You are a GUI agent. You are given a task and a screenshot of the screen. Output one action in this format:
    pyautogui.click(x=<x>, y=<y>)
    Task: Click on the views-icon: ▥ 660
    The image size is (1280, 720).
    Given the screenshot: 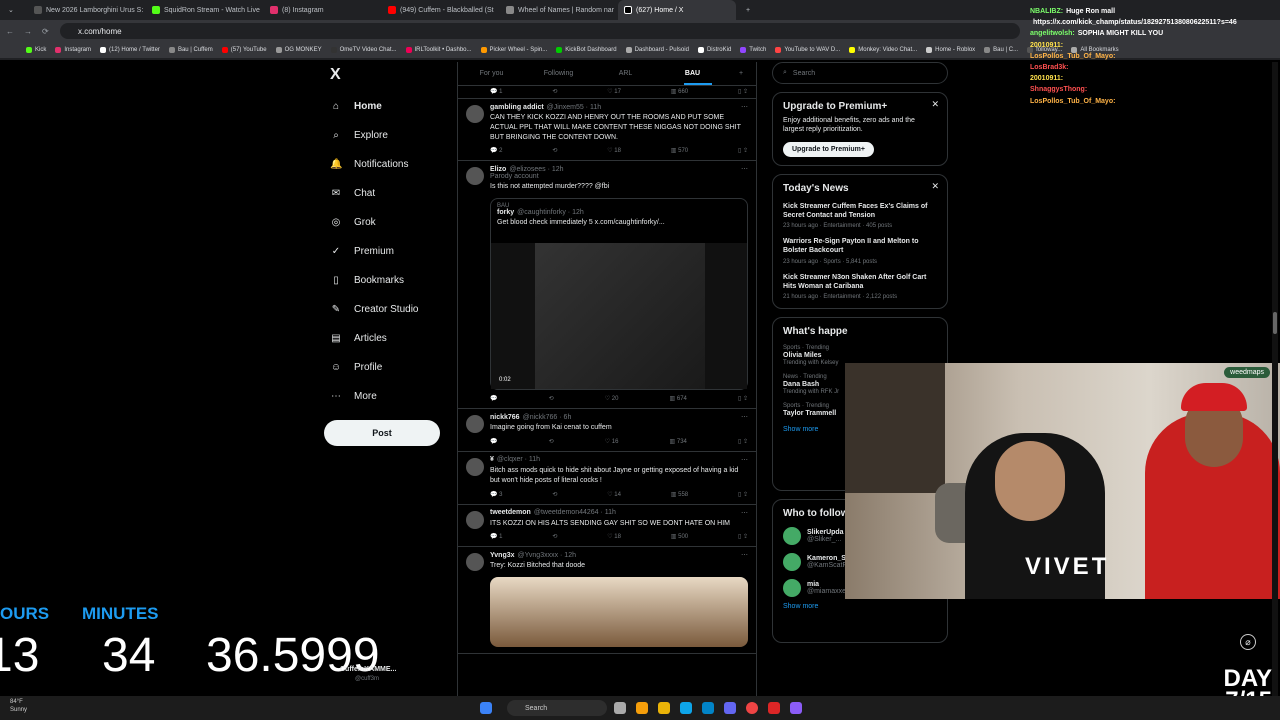 What is the action you would take?
    pyautogui.click(x=679, y=91)
    